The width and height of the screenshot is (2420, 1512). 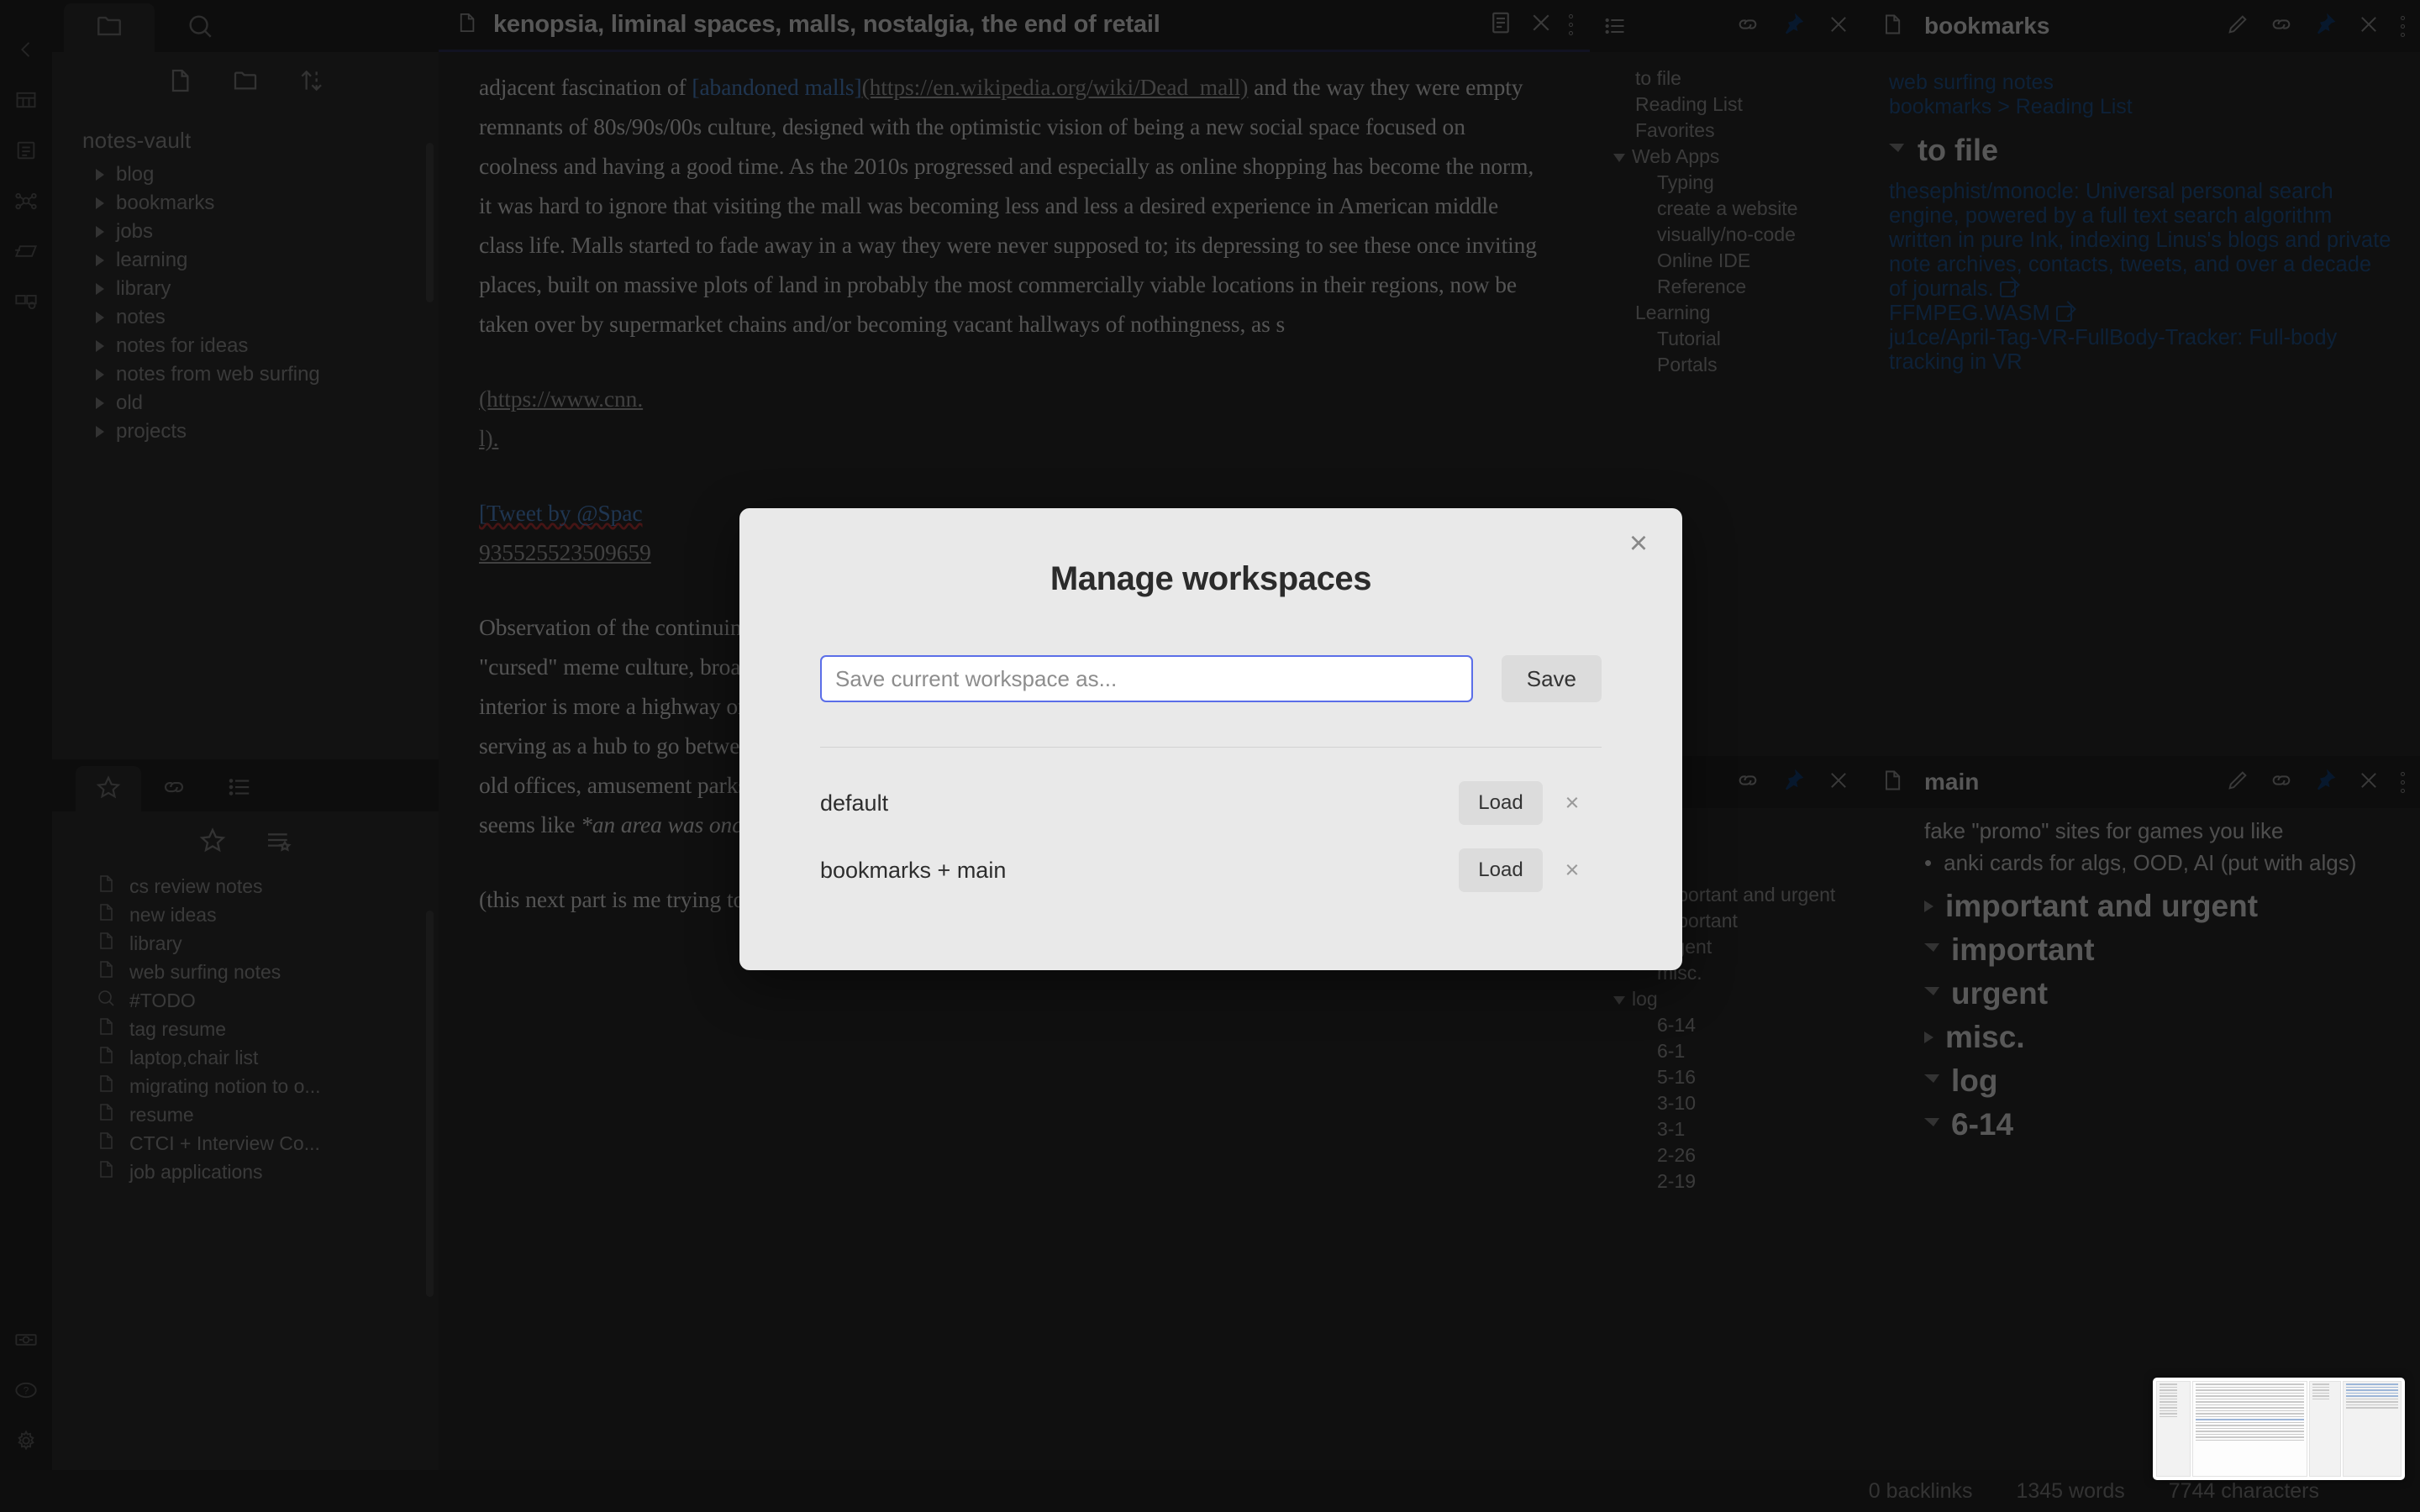 I want to click on kanban-icon, so click(x=26, y=301).